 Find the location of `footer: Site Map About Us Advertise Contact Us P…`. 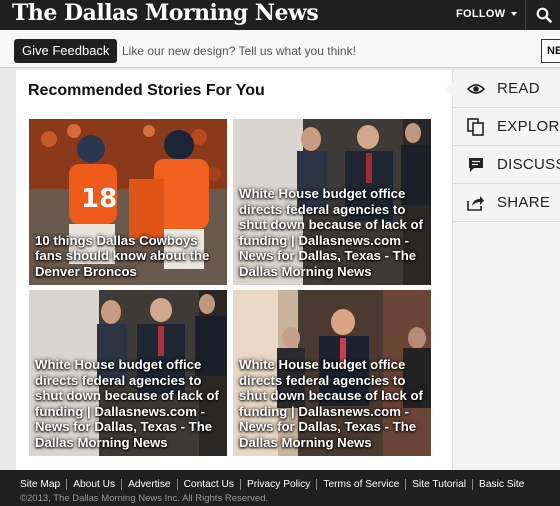

footer: Site Map About Us Advertise Contact Us P… is located at coordinates (280, 488).